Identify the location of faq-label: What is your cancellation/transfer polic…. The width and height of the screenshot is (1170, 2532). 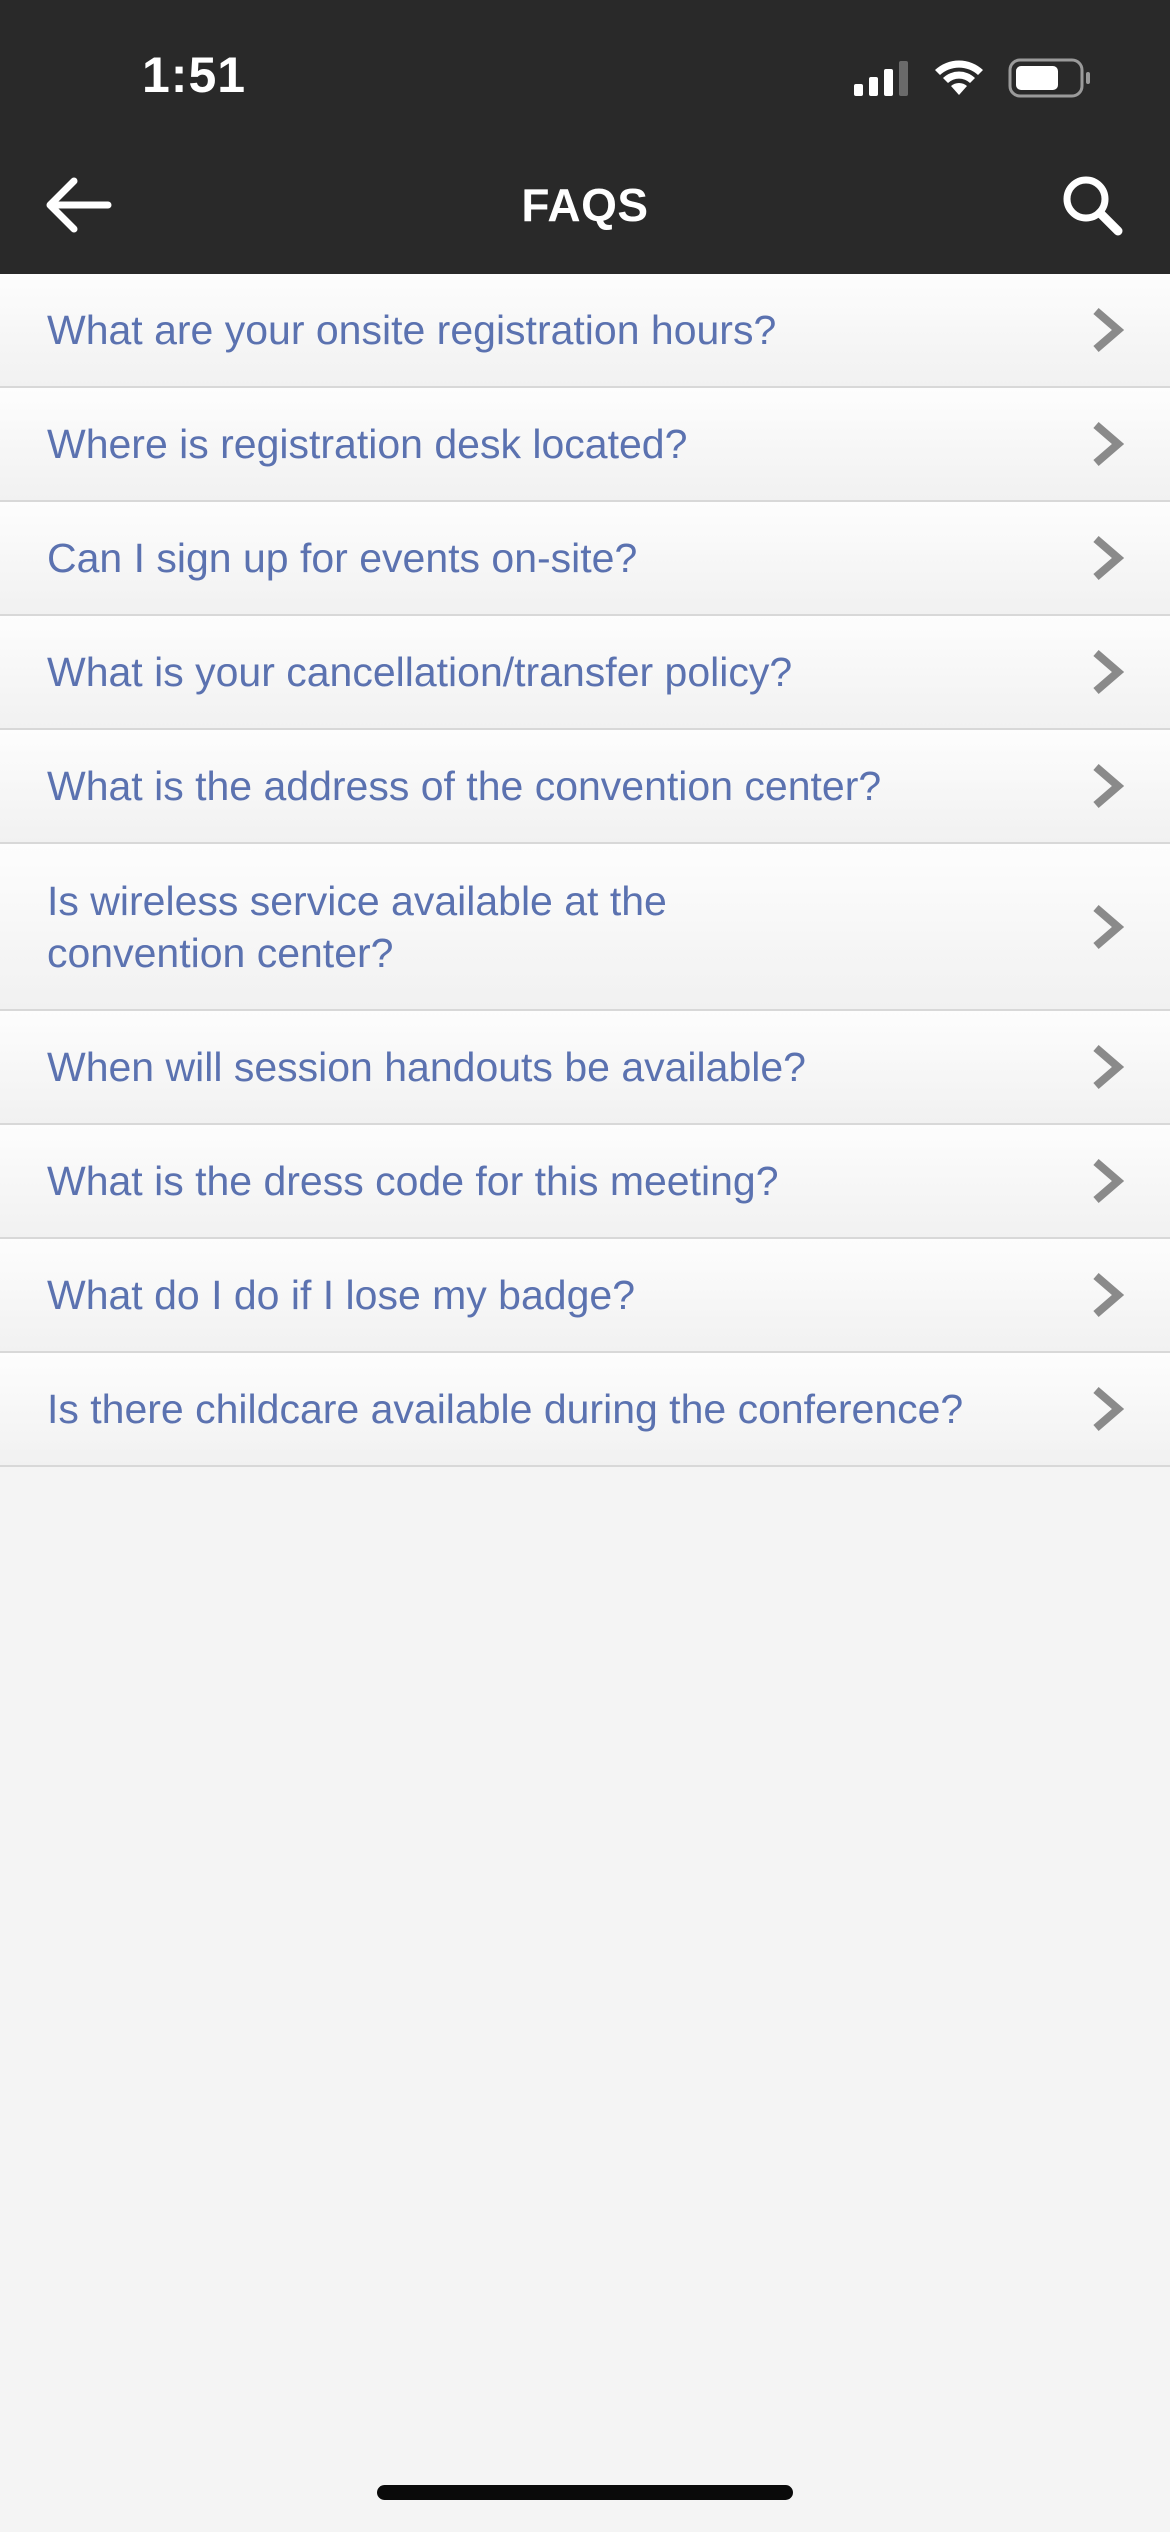
(420, 672).